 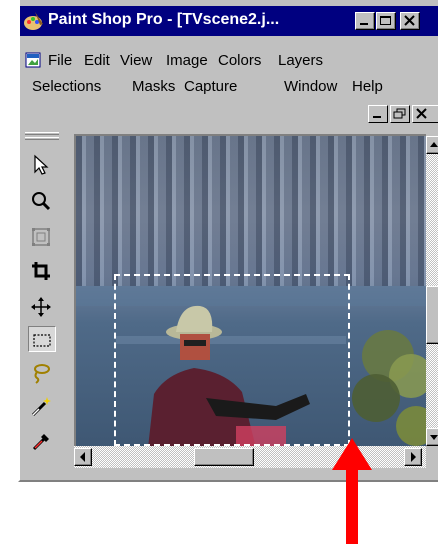 What do you see at coordinates (60, 60) in the screenshot?
I see `menu-file: File` at bounding box center [60, 60].